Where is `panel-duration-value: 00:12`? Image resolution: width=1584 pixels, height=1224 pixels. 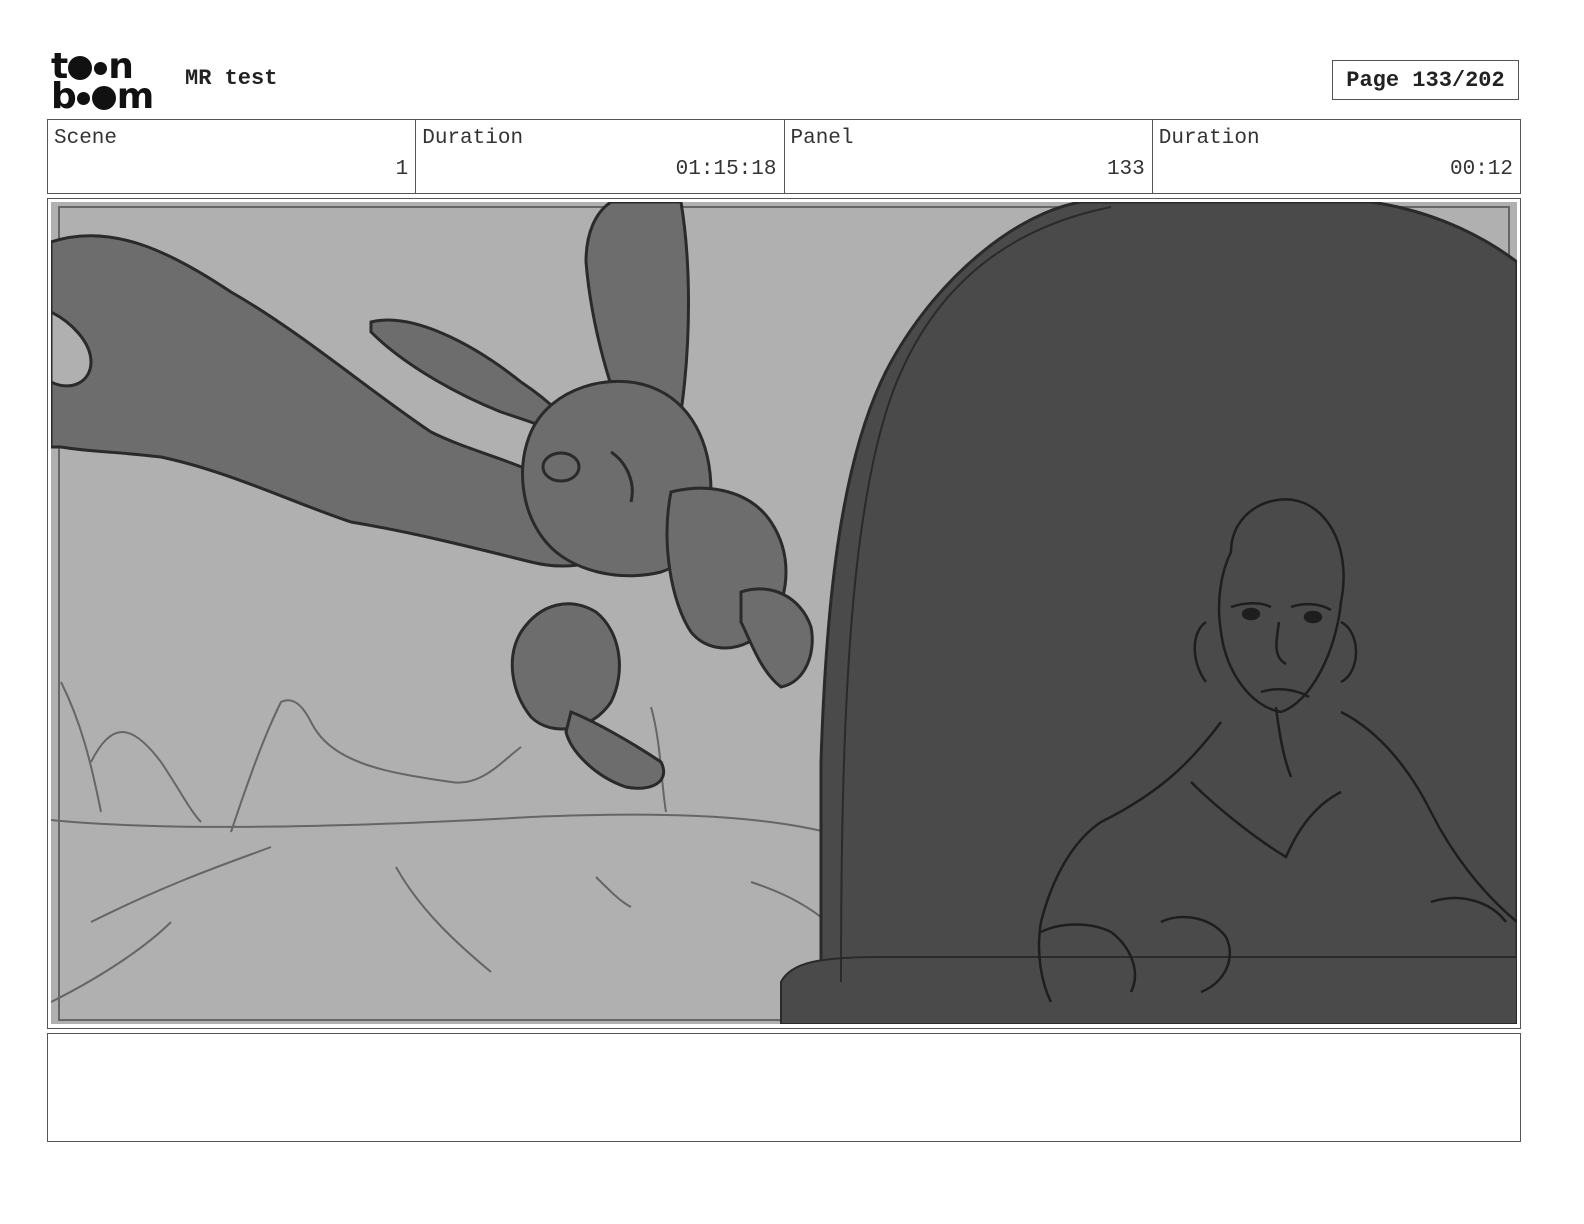 panel-duration-value: 00:12 is located at coordinates (1481, 169).